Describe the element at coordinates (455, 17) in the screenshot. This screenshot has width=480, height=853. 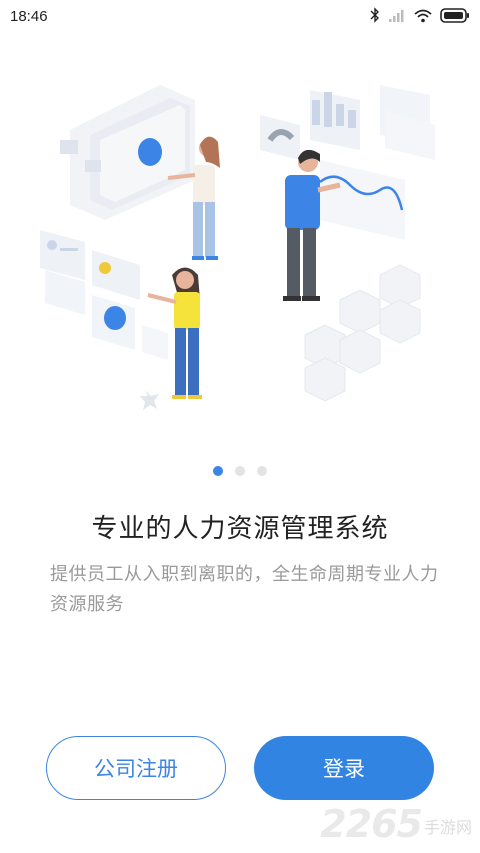
I see `battery-icon` at that location.